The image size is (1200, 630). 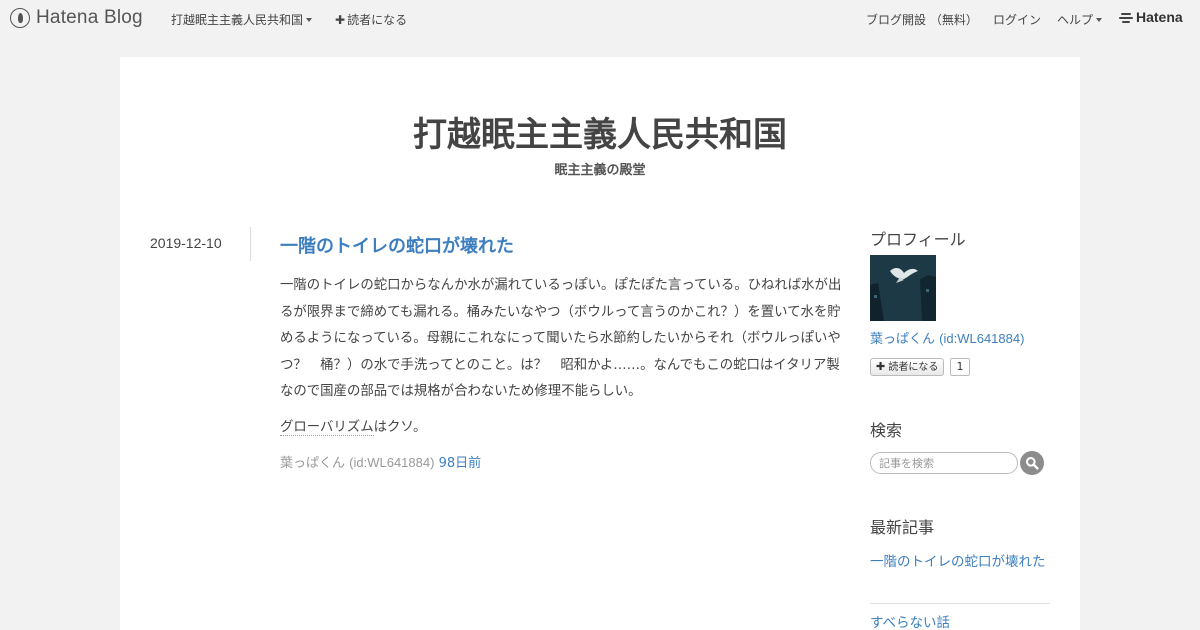 What do you see at coordinates (1126, 17) in the screenshot?
I see `hatena-logo-icon` at bounding box center [1126, 17].